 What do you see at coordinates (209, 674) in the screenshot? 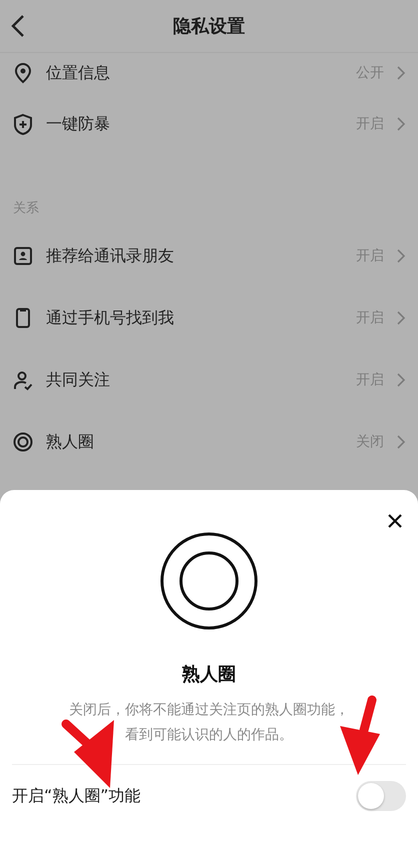
I see `sheet-title: 熟人圈` at bounding box center [209, 674].